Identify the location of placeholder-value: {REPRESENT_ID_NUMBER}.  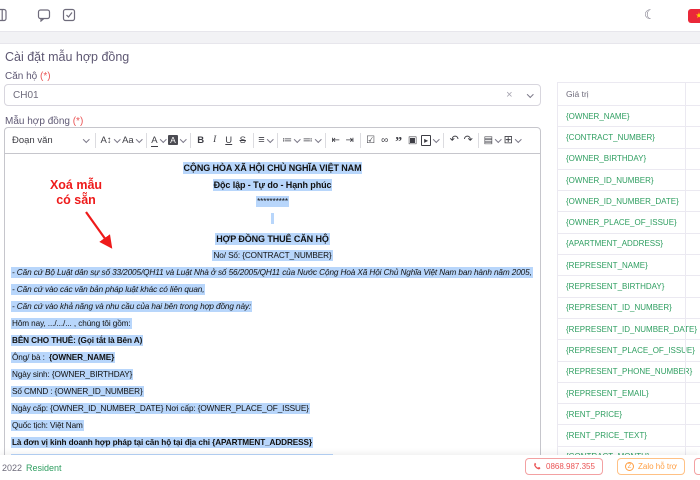
(619, 307).